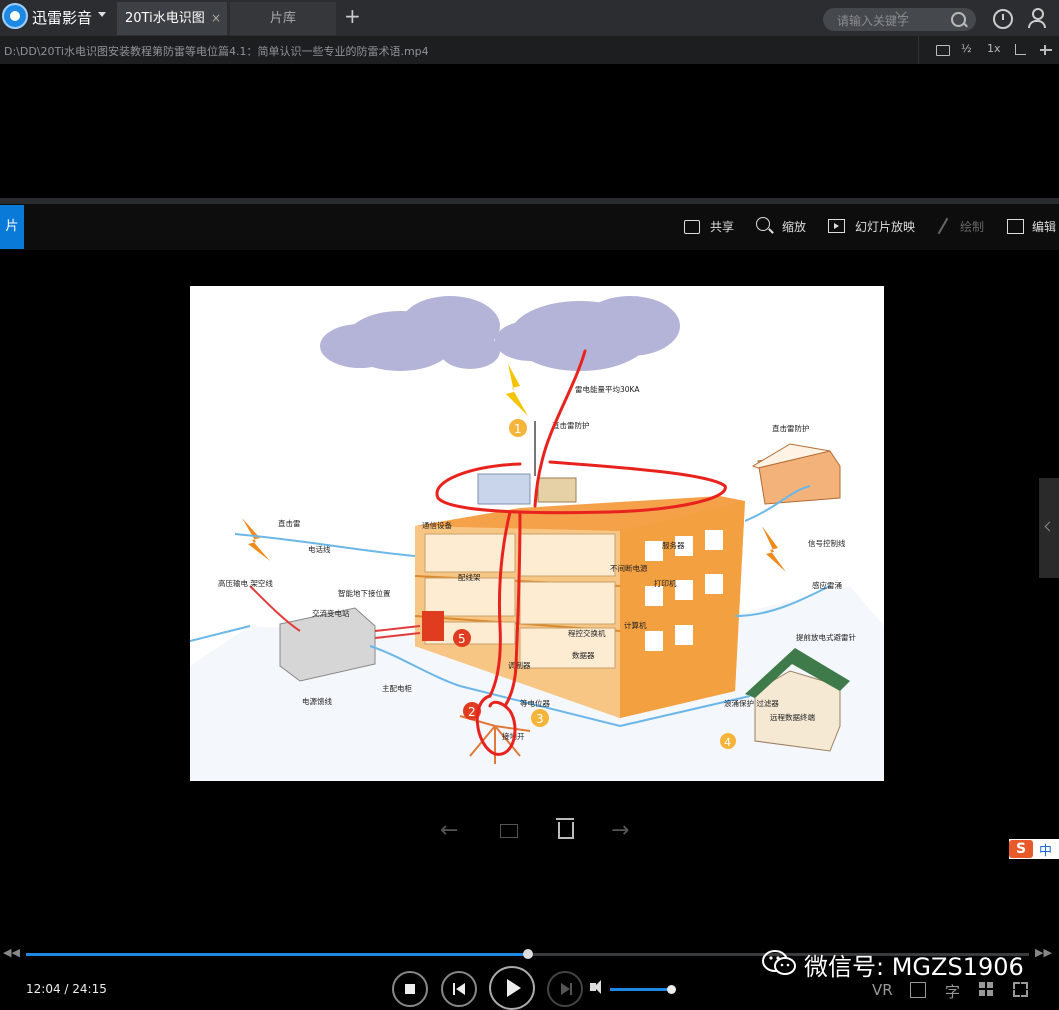  I want to click on label-surge: 浪涌保护 过滤器, so click(751, 703).